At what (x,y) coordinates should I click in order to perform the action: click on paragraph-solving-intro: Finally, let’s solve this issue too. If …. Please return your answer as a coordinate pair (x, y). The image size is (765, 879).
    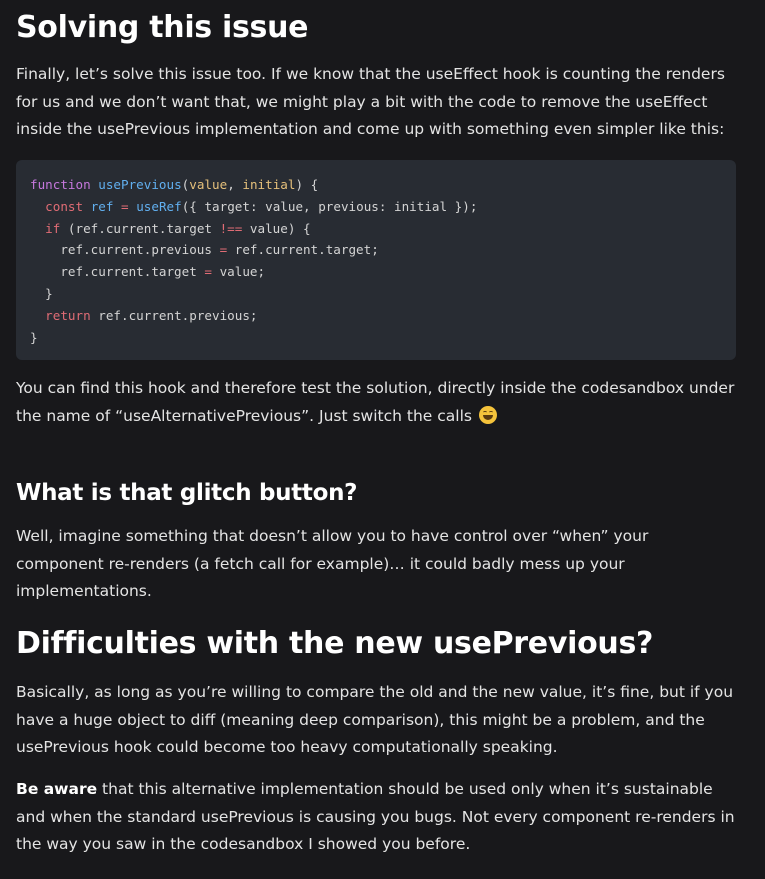
    Looking at the image, I should click on (370, 101).